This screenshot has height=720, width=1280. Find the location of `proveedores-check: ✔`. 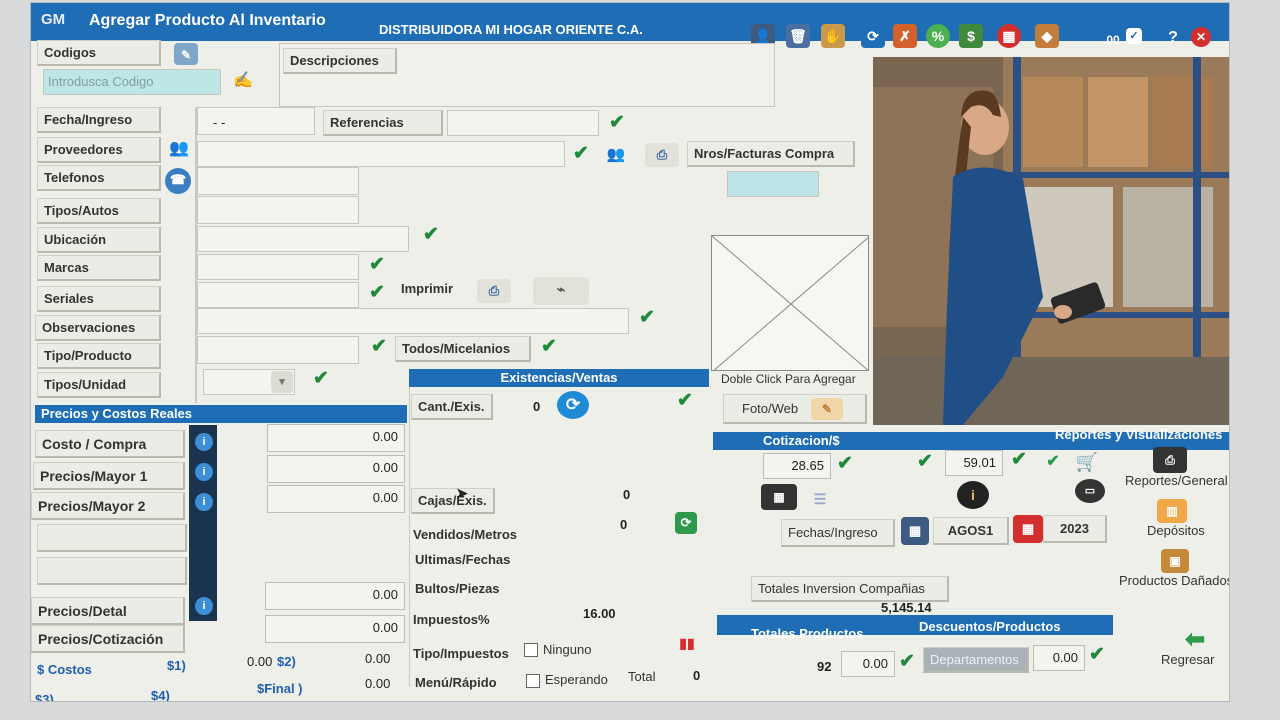

proveedores-check: ✔ is located at coordinates (581, 154).